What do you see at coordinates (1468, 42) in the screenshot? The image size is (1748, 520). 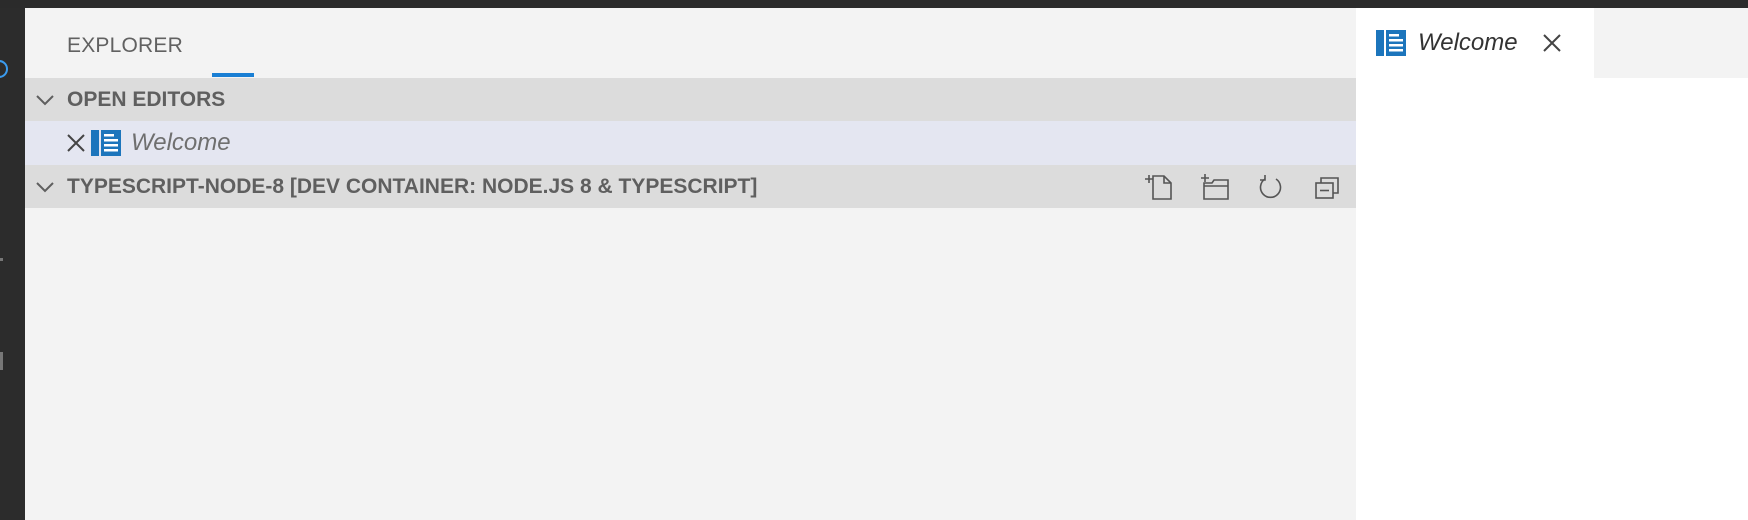 I see `tab-label: Welcome` at bounding box center [1468, 42].